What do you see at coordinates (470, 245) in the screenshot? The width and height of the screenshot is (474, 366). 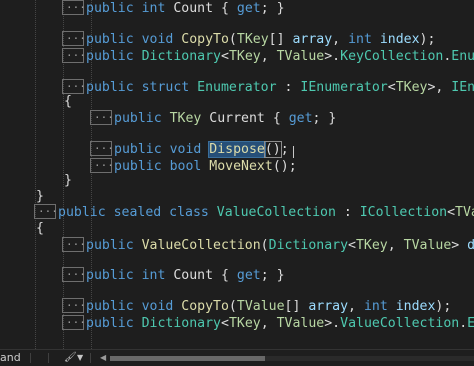 I see `code-token: diction` at bounding box center [470, 245].